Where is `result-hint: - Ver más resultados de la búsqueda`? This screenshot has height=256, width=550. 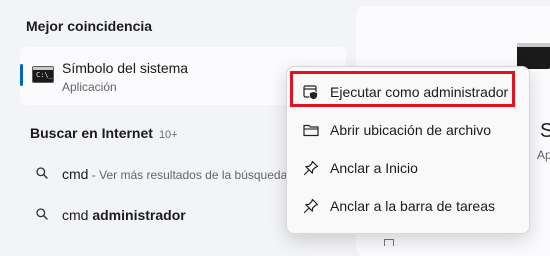 result-hint: - Ver más resultados de la búsqueda is located at coordinates (188, 175).